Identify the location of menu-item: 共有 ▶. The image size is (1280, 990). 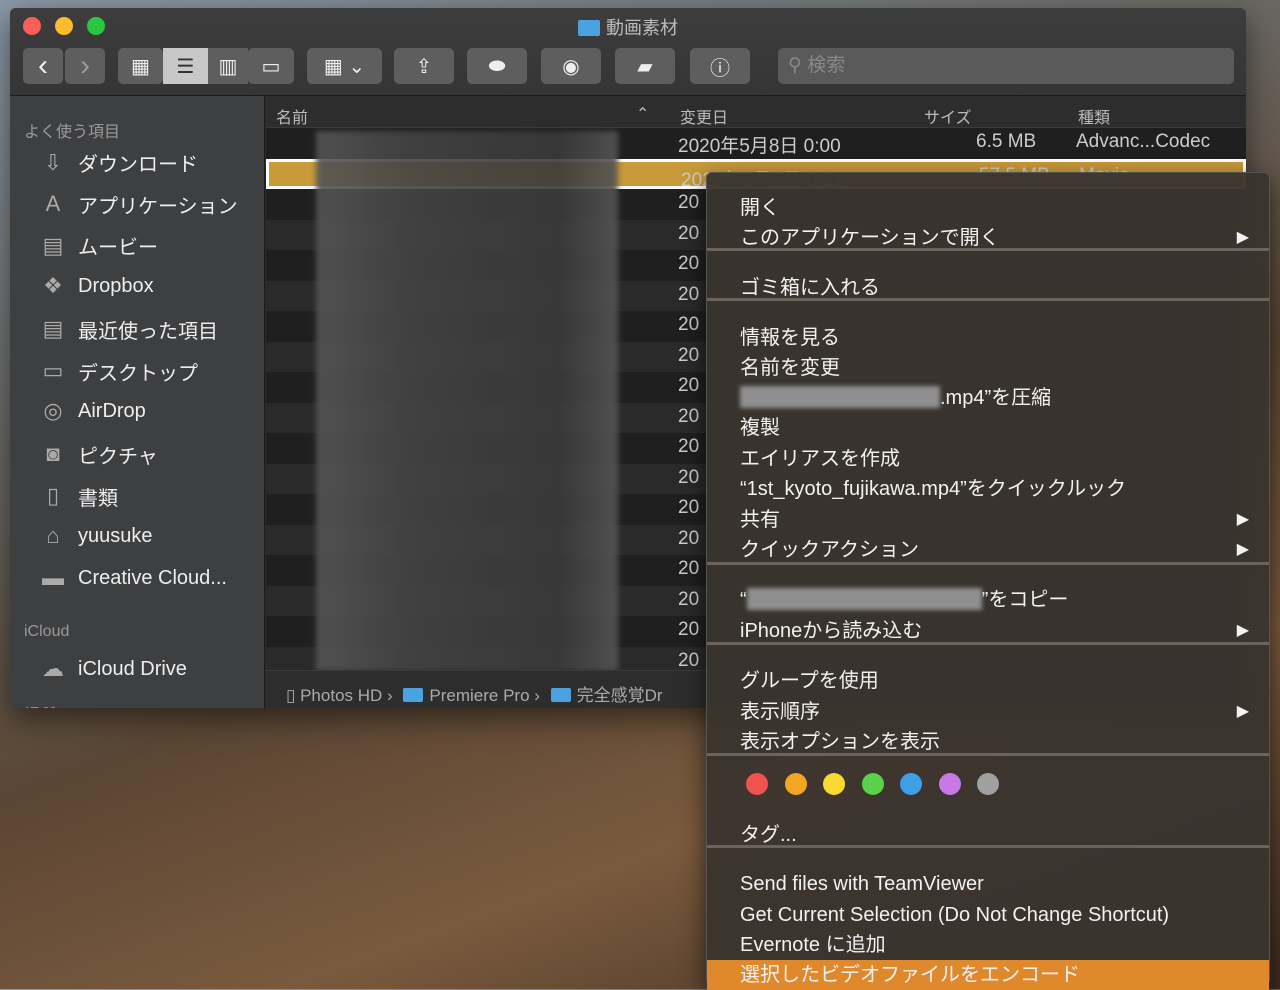
(988, 520).